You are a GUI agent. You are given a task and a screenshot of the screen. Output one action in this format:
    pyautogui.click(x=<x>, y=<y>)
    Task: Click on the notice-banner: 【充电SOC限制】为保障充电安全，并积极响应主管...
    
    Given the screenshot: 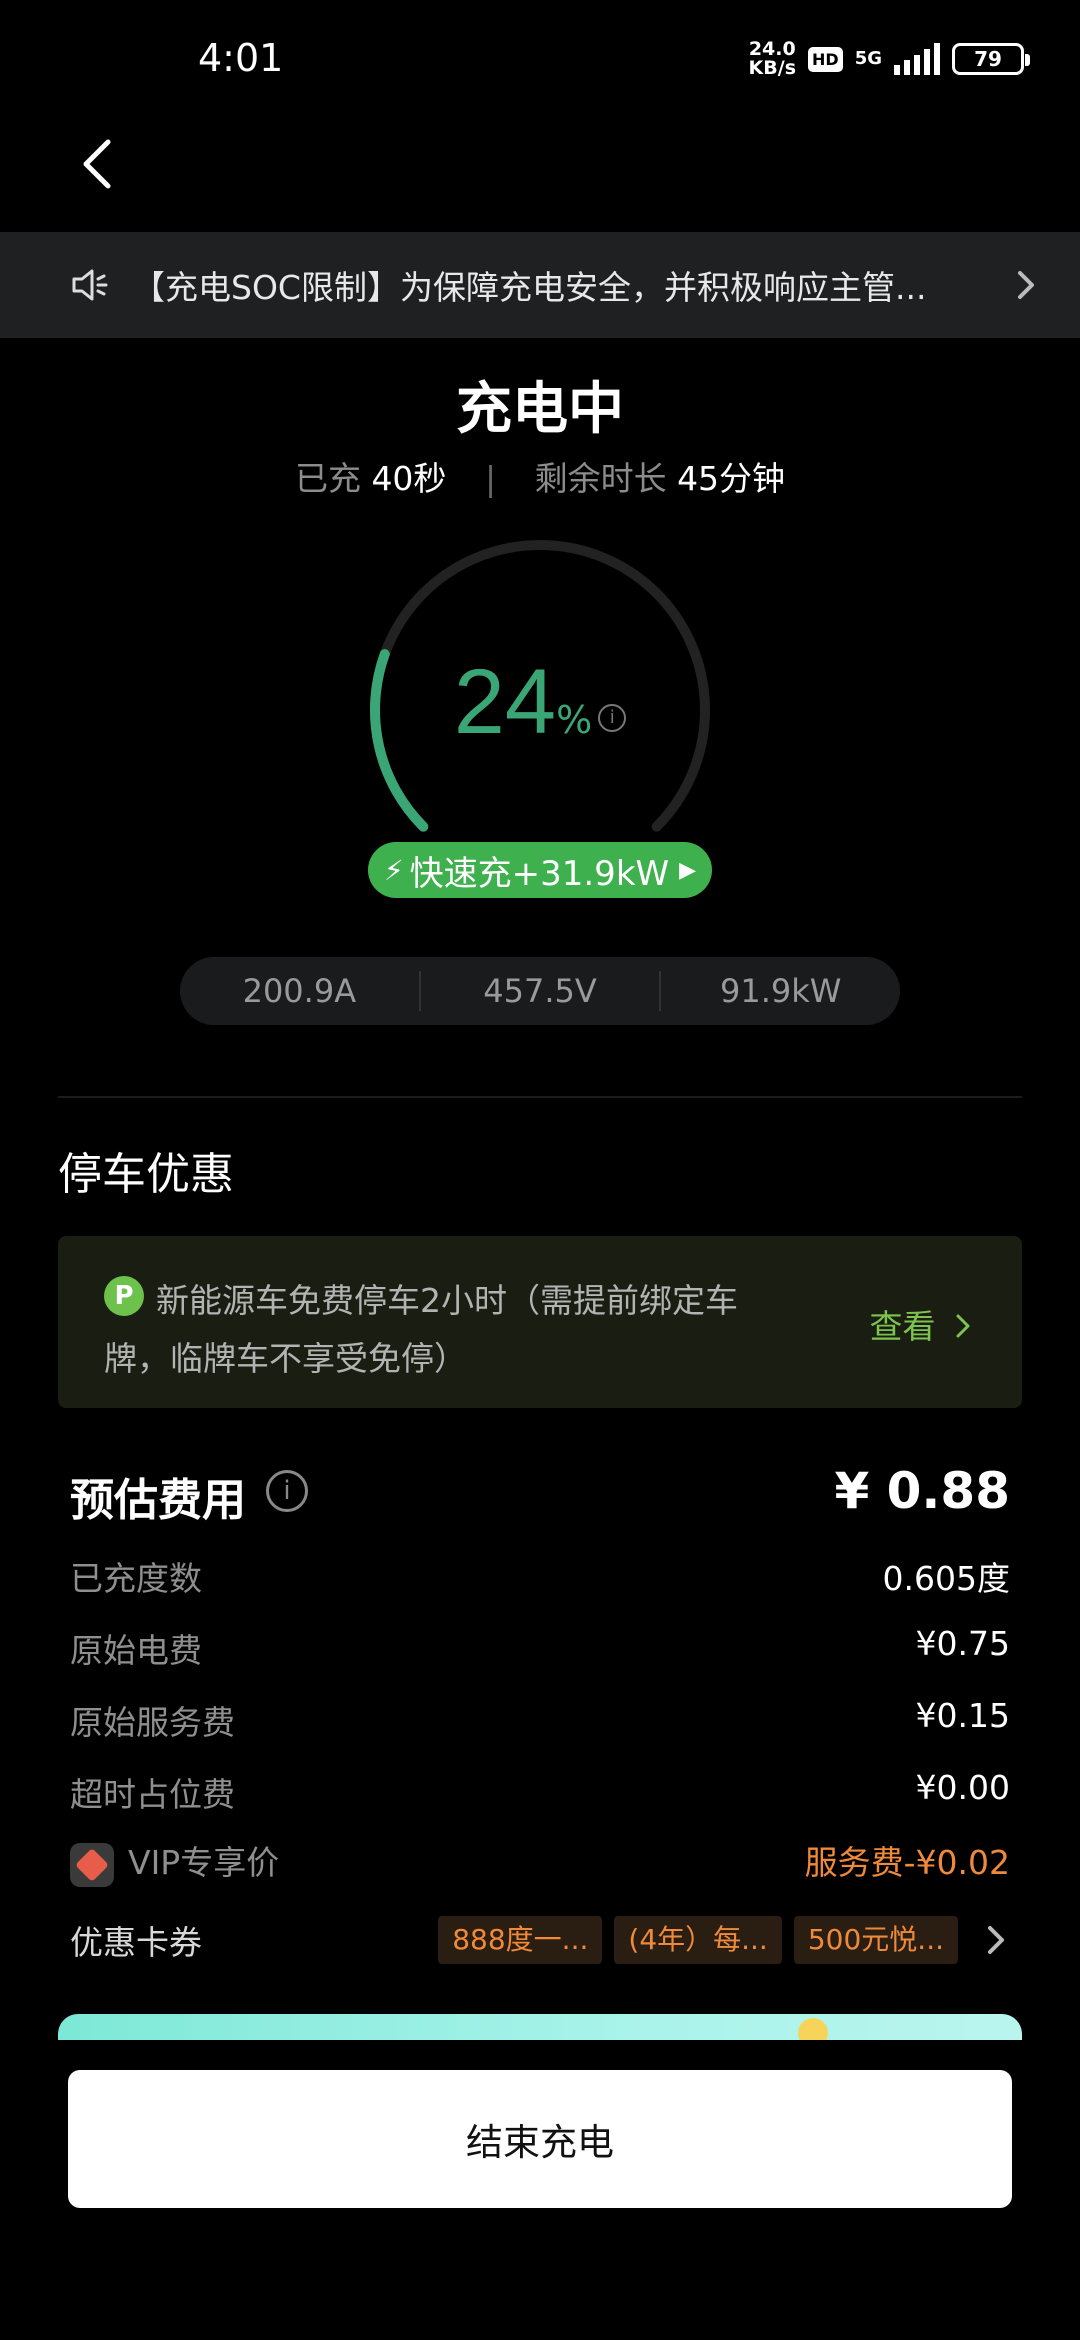 What is the action you would take?
    pyautogui.click(x=540, y=285)
    